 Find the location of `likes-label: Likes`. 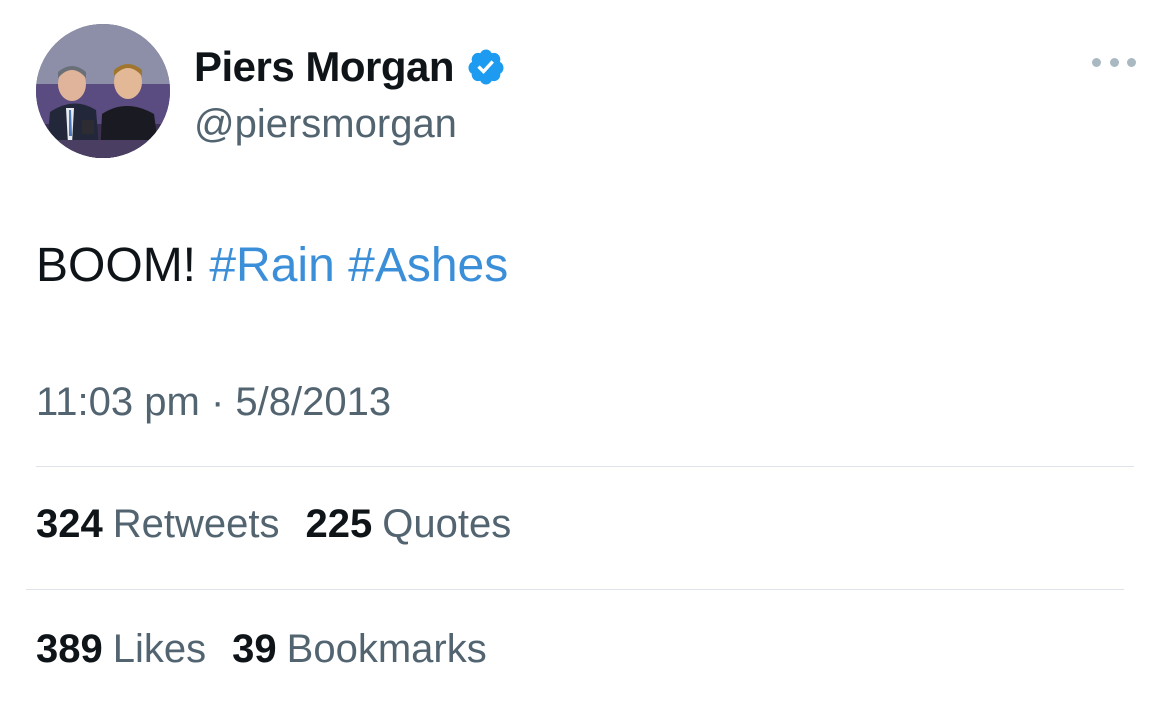

likes-label: Likes is located at coordinates (159, 649).